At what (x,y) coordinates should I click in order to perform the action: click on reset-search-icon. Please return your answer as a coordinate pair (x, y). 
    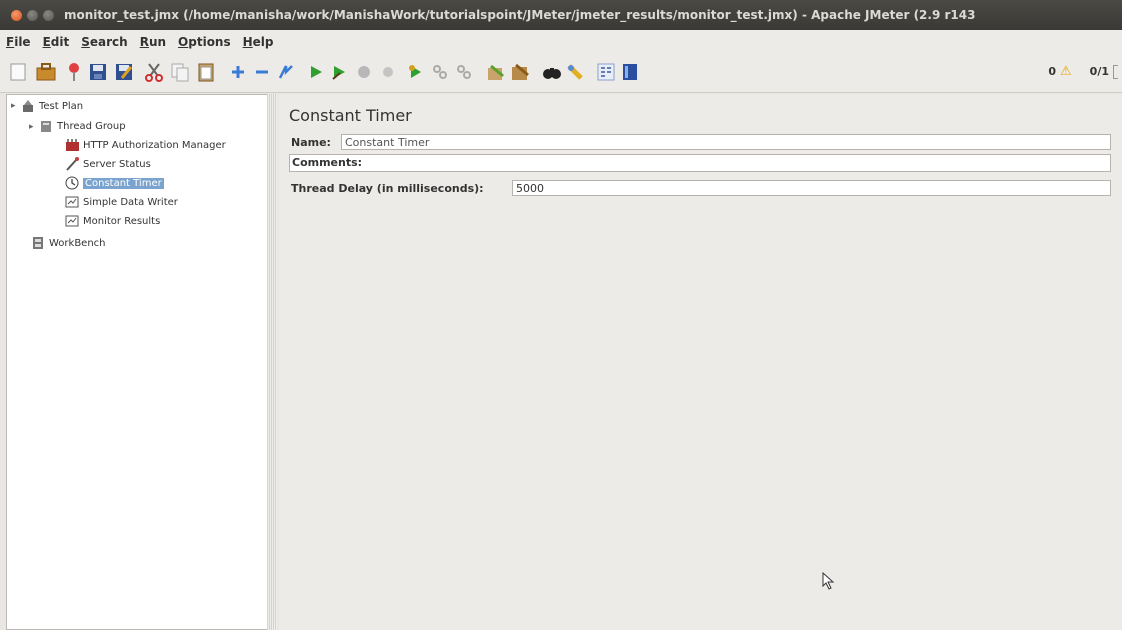
    Looking at the image, I should click on (576, 72).